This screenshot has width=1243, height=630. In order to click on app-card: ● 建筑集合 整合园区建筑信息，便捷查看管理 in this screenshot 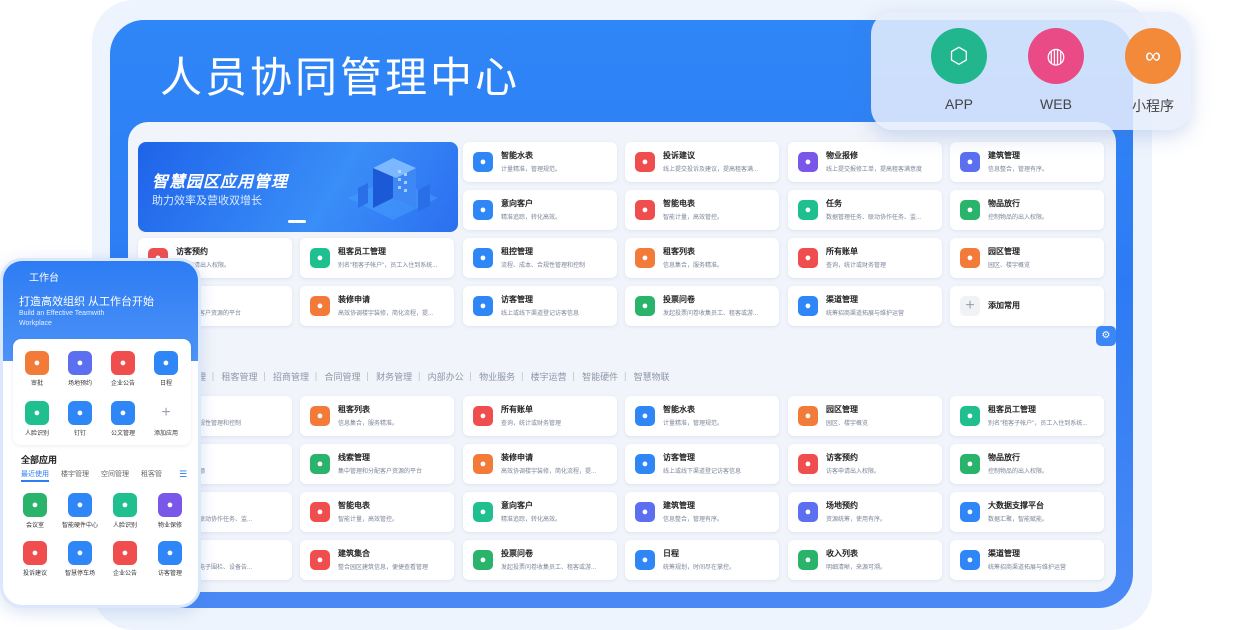, I will do `click(377, 560)`.